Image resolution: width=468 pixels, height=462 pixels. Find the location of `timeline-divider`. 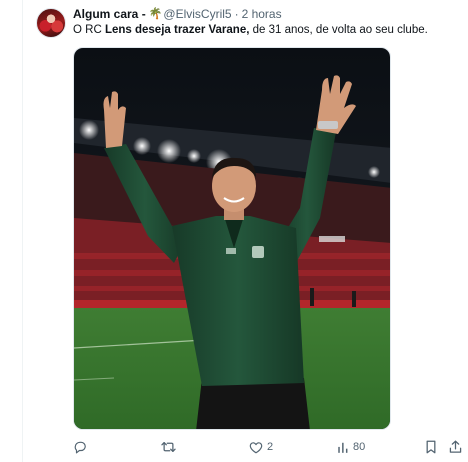

timeline-divider is located at coordinates (22, 231).